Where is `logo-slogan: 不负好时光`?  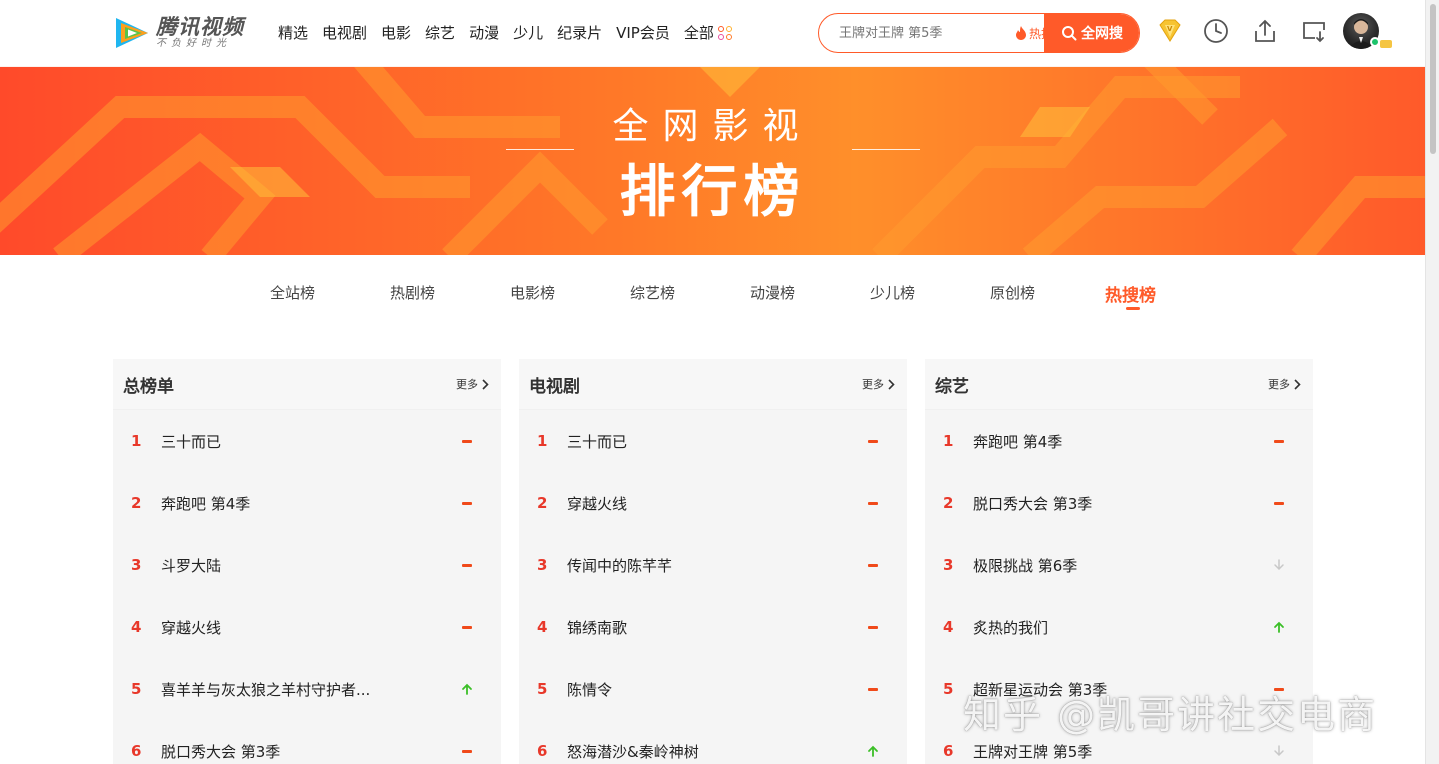 logo-slogan: 不负好时光 is located at coordinates (193, 43).